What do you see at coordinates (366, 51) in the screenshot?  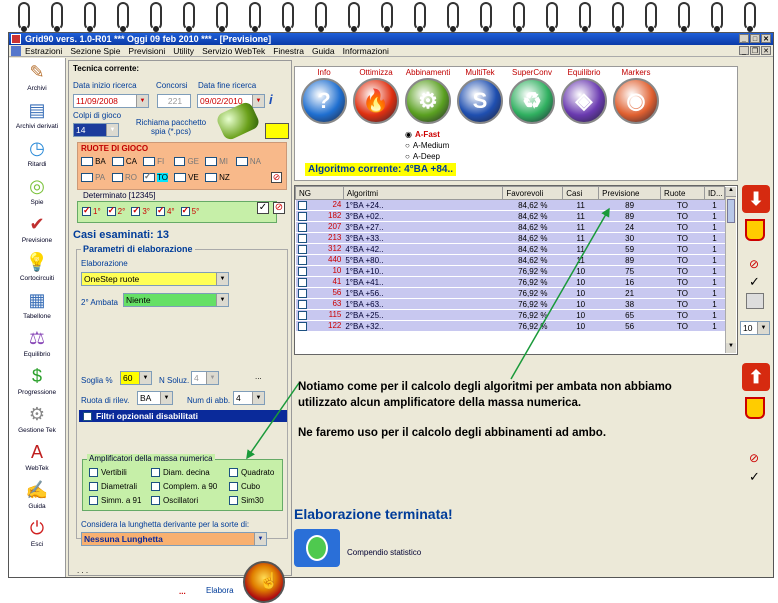 I see `menu-informazioni: Informazioni` at bounding box center [366, 51].